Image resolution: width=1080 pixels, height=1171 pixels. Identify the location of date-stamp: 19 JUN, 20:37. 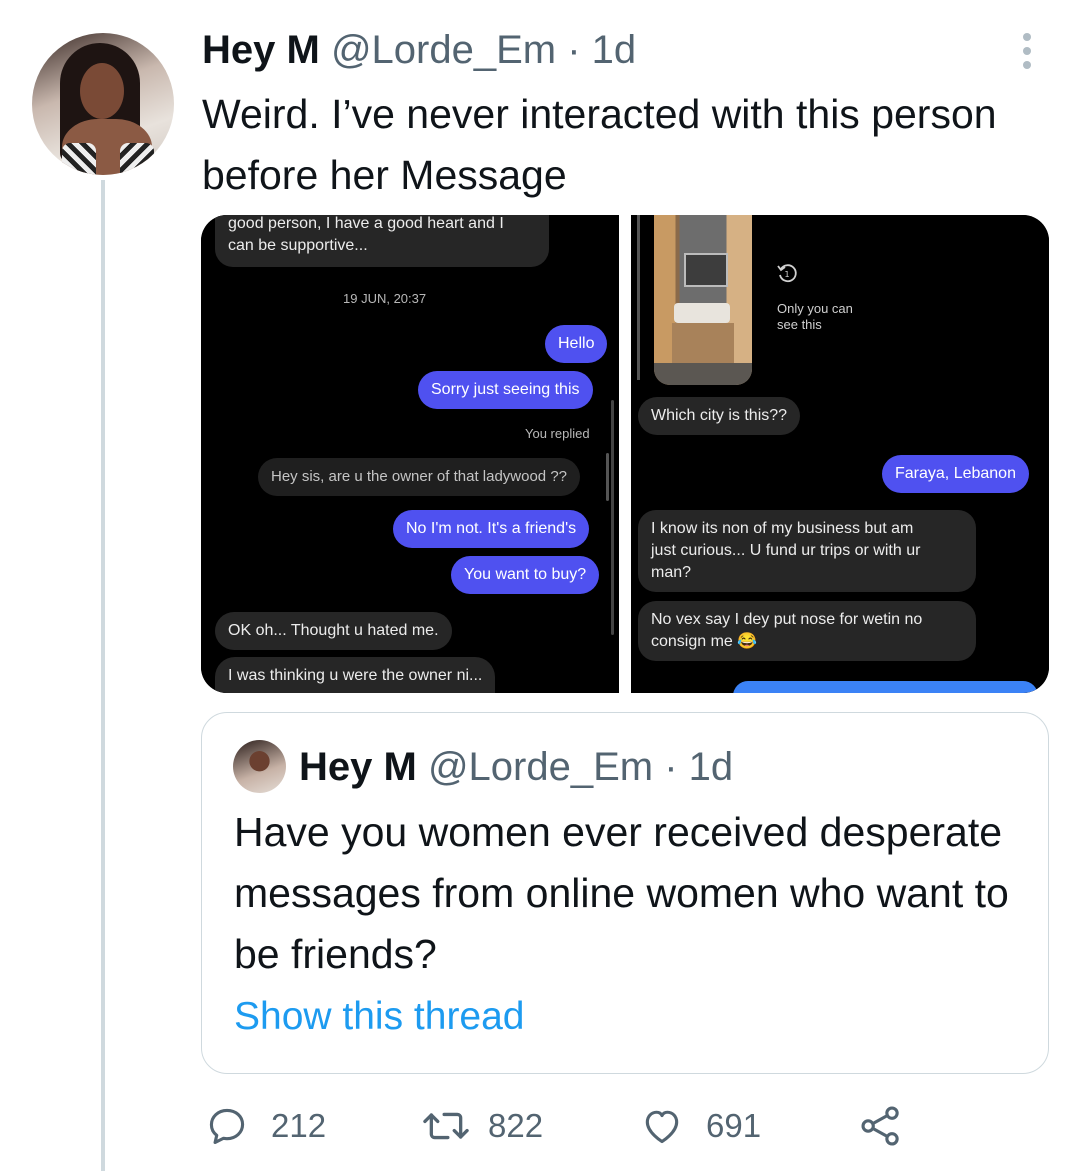
(385, 298).